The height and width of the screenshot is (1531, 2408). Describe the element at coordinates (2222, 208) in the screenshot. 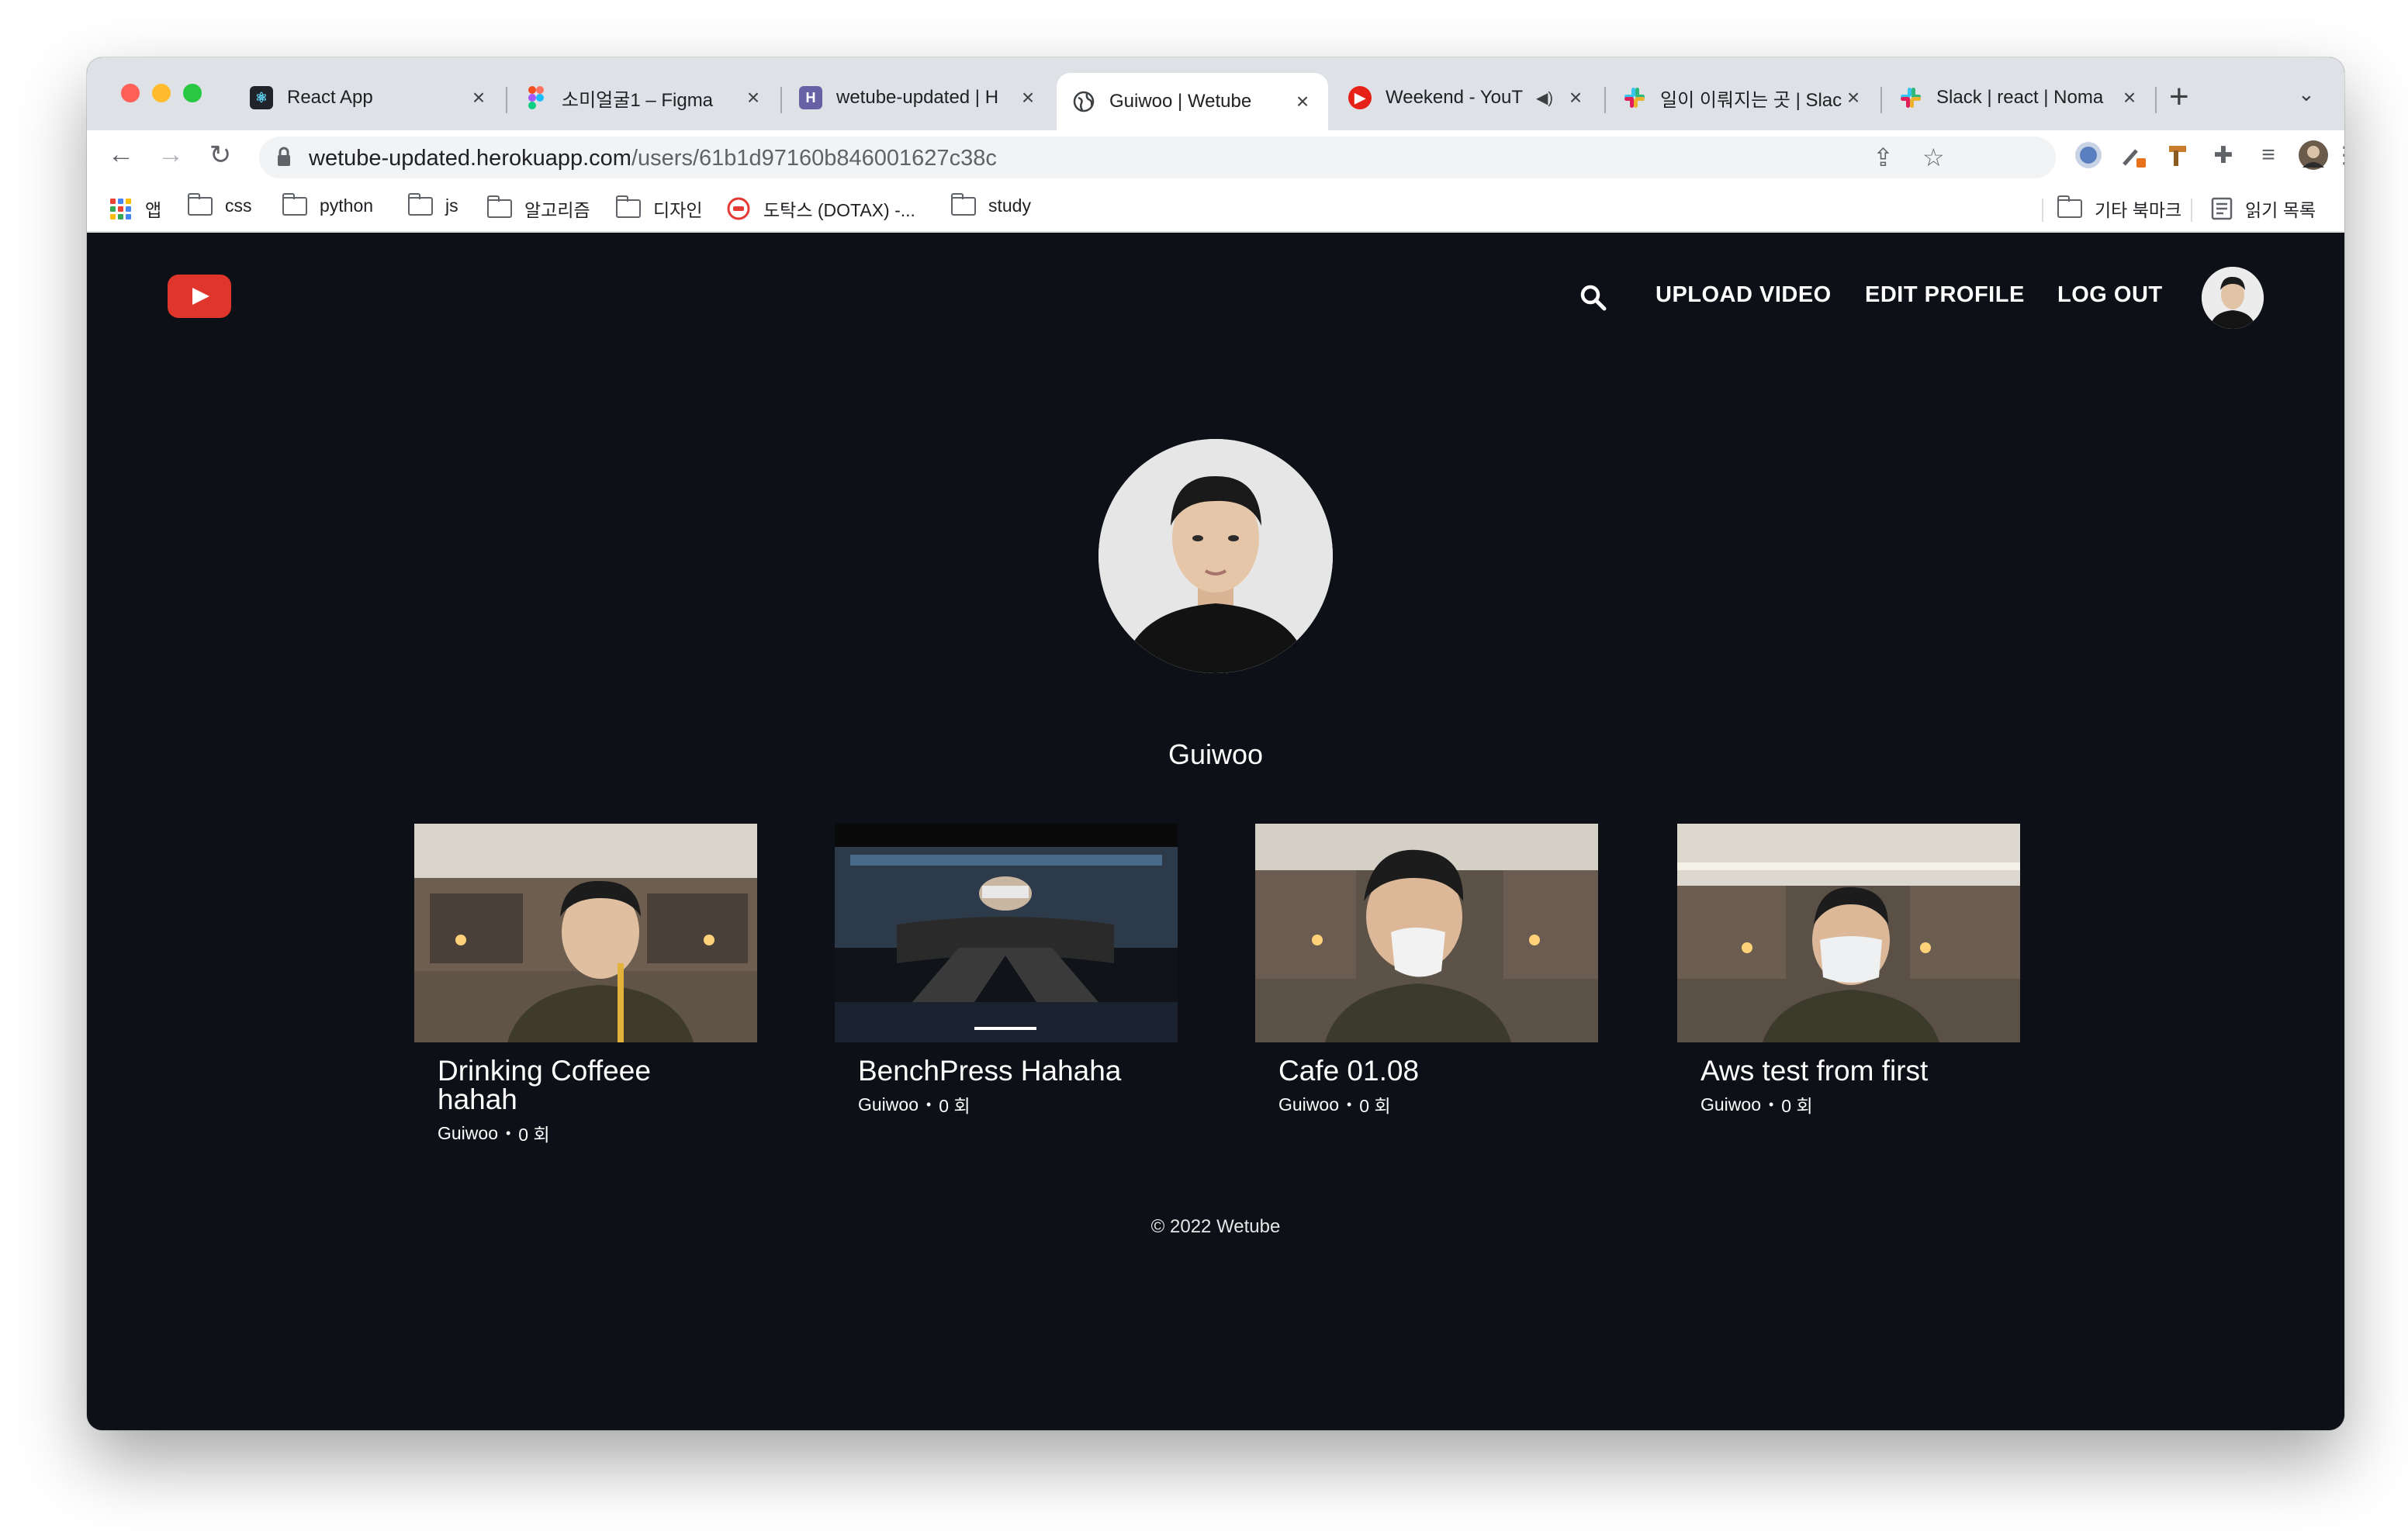

I see `reading-list-icon` at that location.